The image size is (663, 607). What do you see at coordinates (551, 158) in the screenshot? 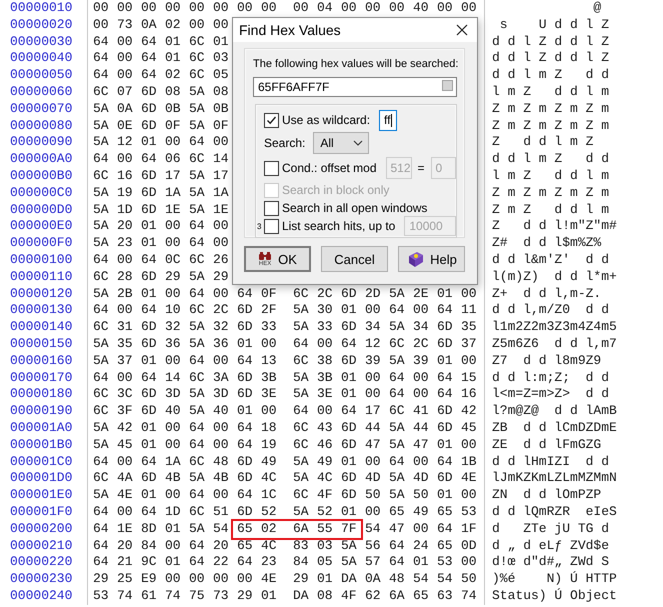
I see `ascii-text: d d l m Z d d` at bounding box center [551, 158].